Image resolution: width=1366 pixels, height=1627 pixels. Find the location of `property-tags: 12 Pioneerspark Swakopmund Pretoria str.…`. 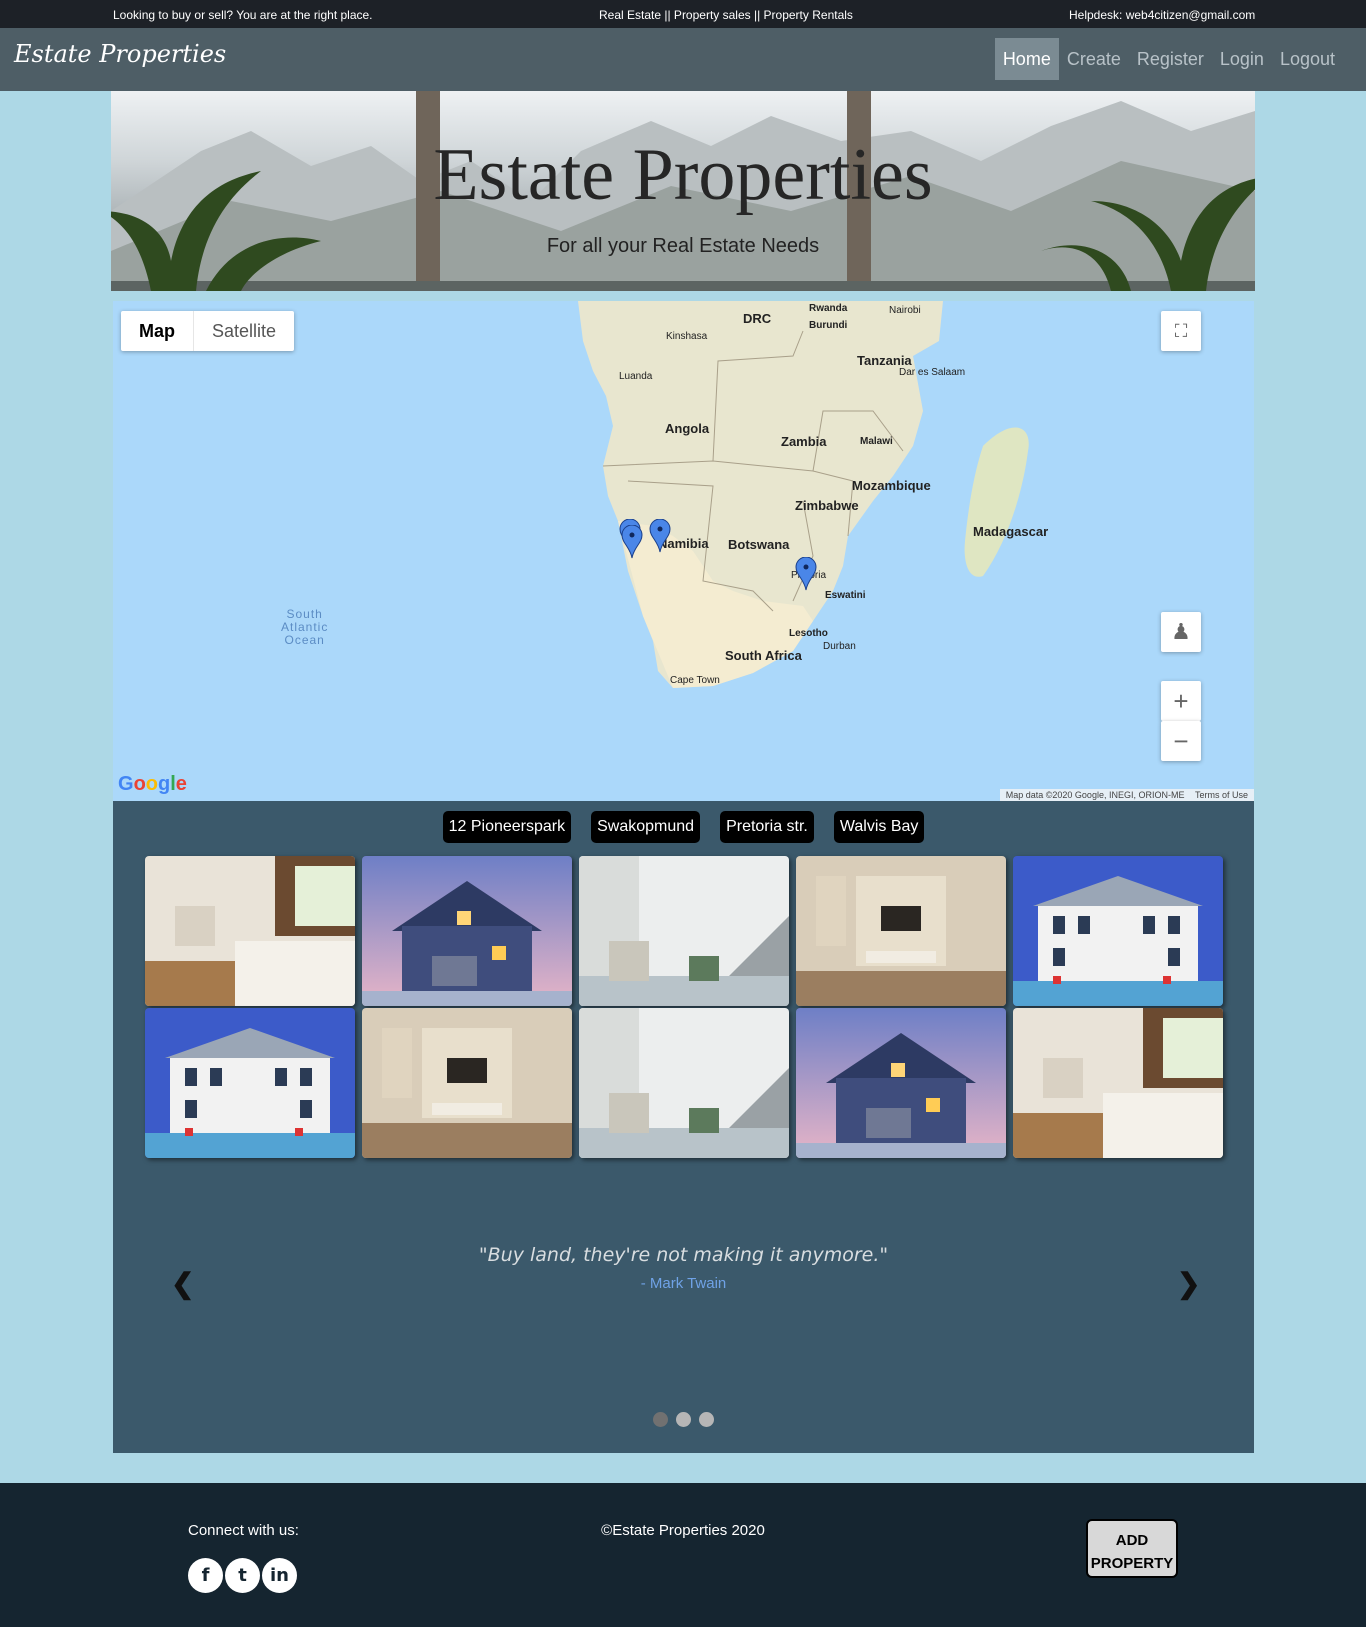

property-tags: 12 Pioneerspark Swakopmund Pretoria str.… is located at coordinates (683, 827).